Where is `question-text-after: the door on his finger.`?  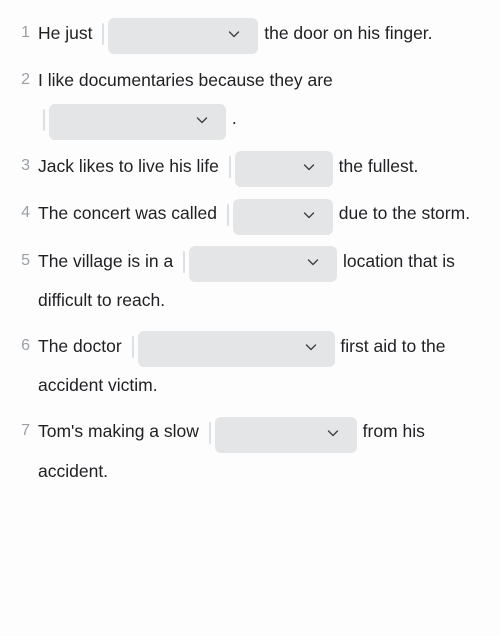
question-text-after: the door on his finger. is located at coordinates (348, 33).